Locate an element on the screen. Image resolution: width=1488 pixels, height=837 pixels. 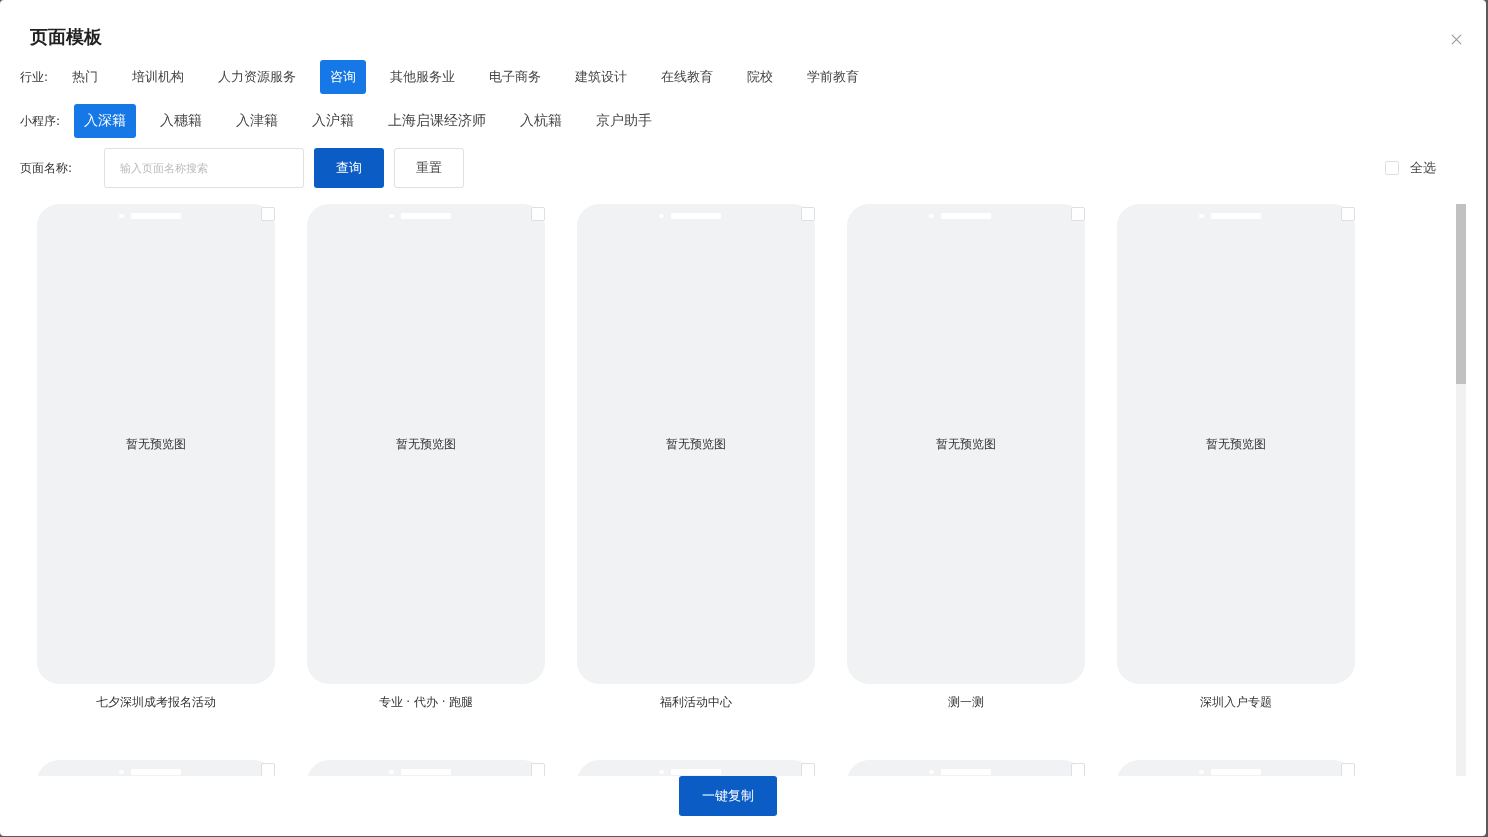
industry-tab: 其他服务业 is located at coordinates (423, 77).